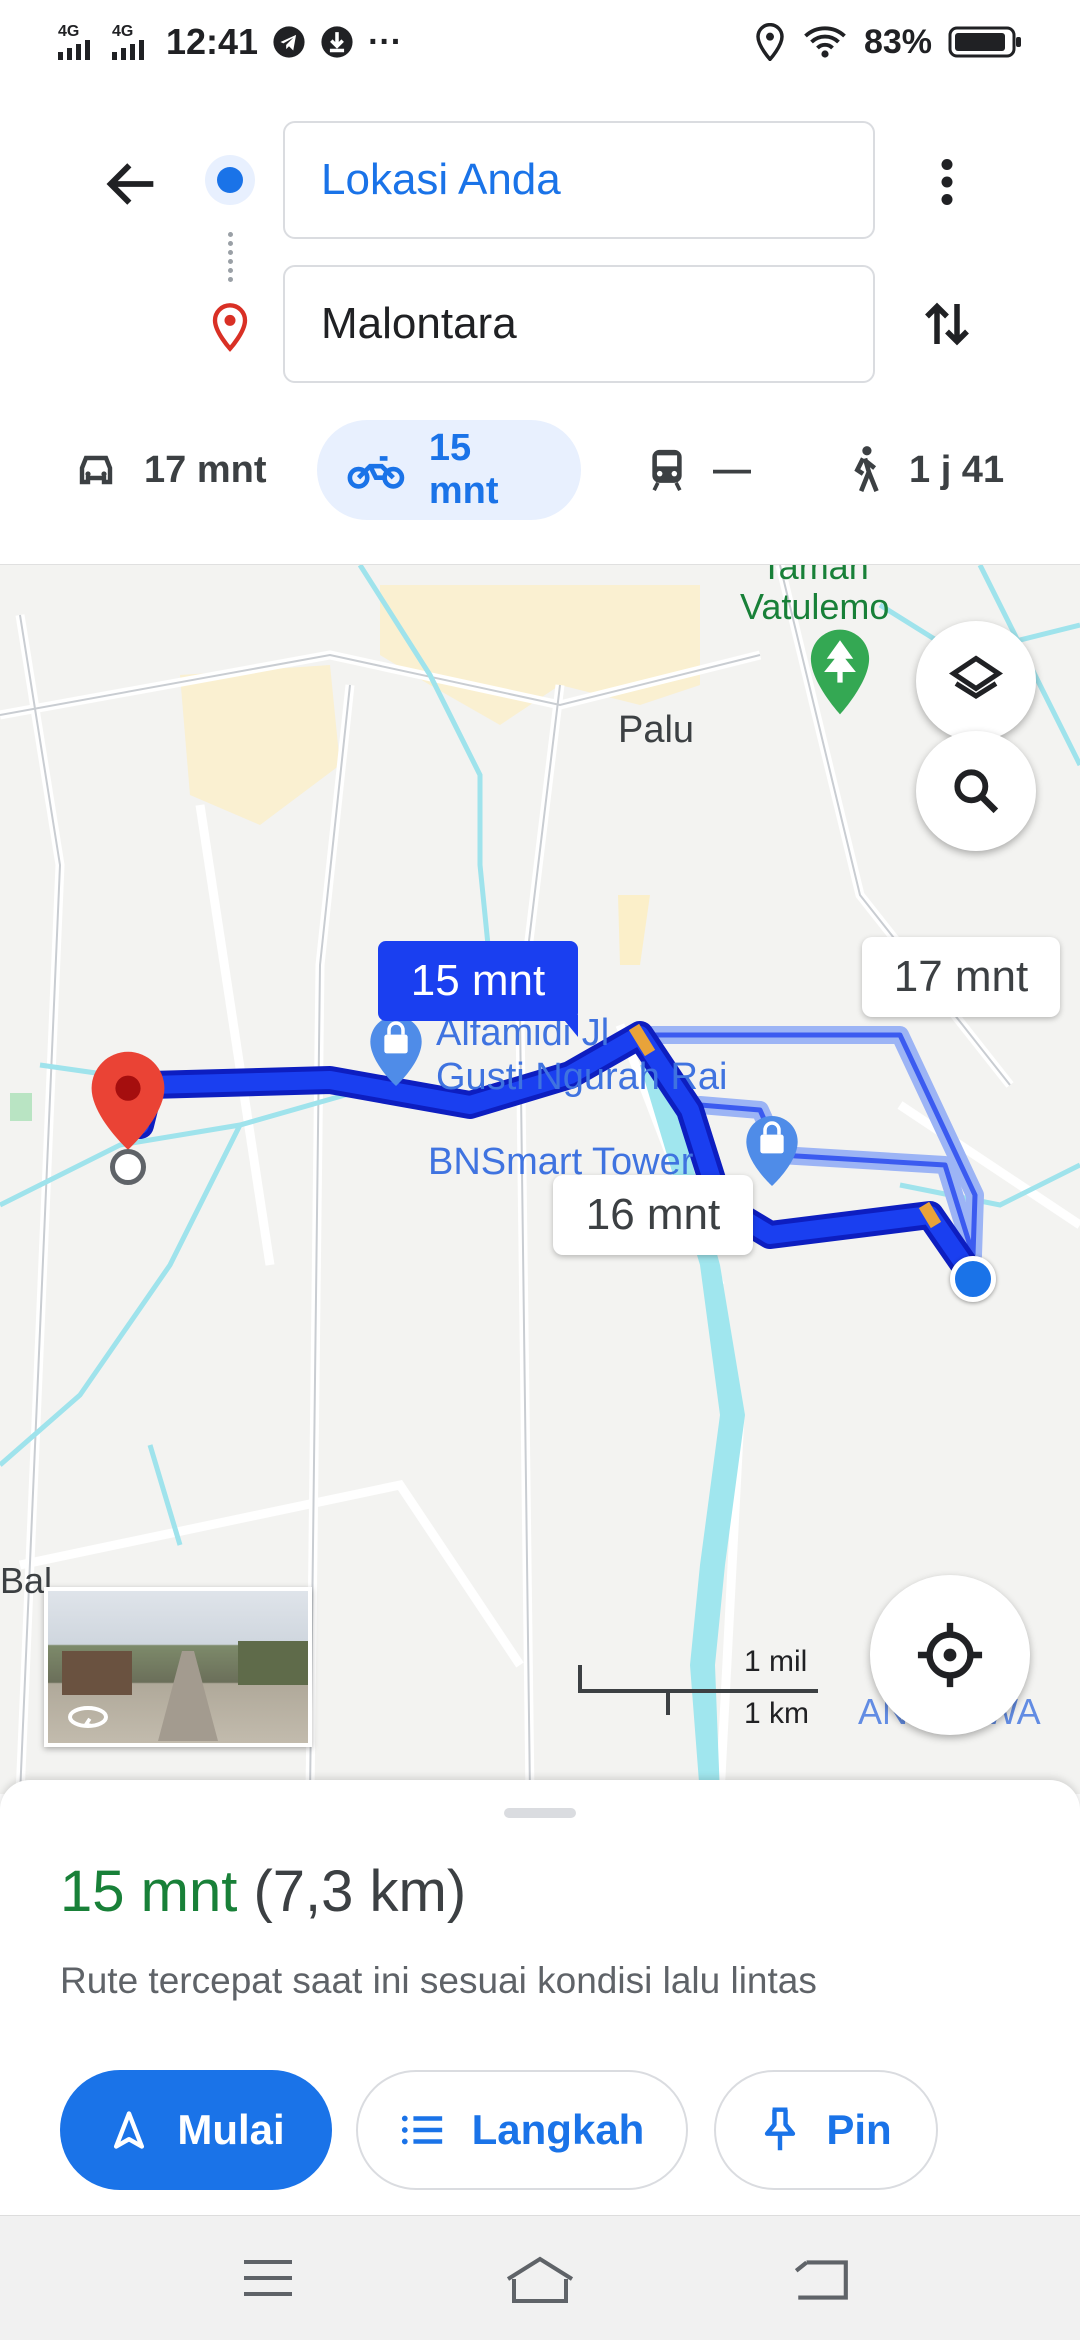  I want to click on origin-dot-icon, so click(230, 180).